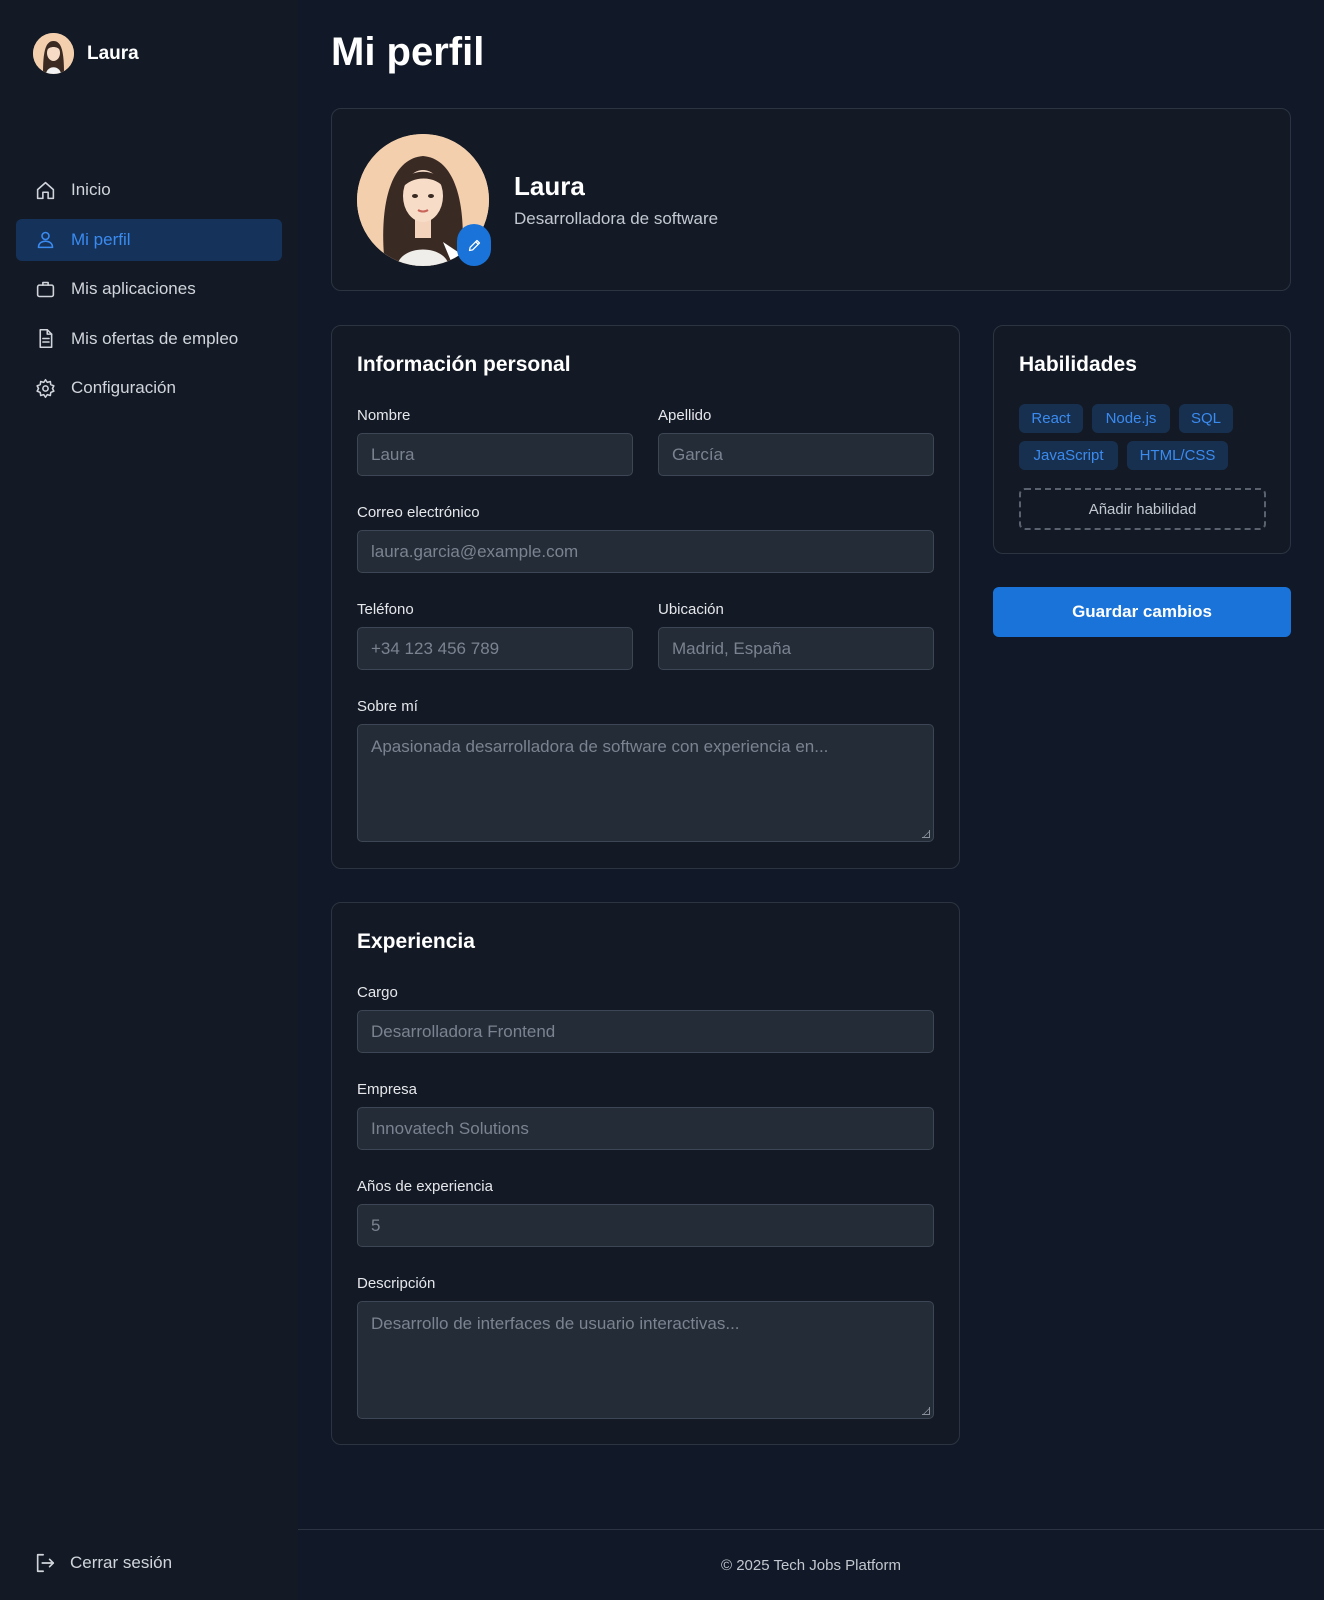 The width and height of the screenshot is (1324, 1600). What do you see at coordinates (53, 53) in the screenshot?
I see `avatar` at bounding box center [53, 53].